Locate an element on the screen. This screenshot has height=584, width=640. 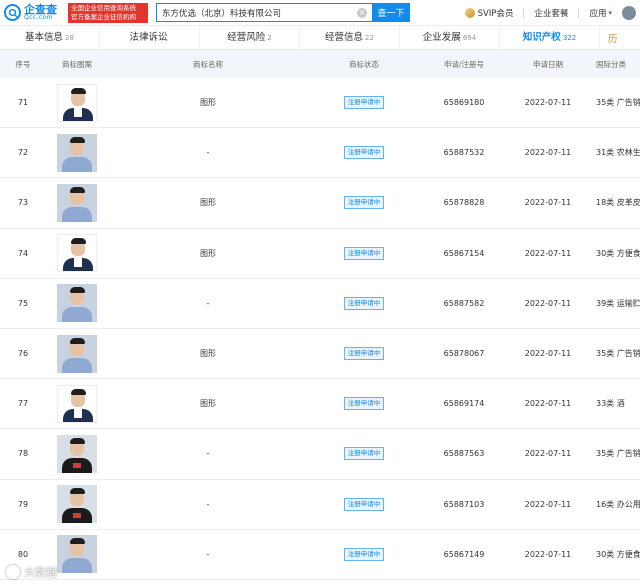
table-row: 72 - 注册申请中 65887532 2022-07-11 31类 农林生鲜 is located at coordinates (320, 153).